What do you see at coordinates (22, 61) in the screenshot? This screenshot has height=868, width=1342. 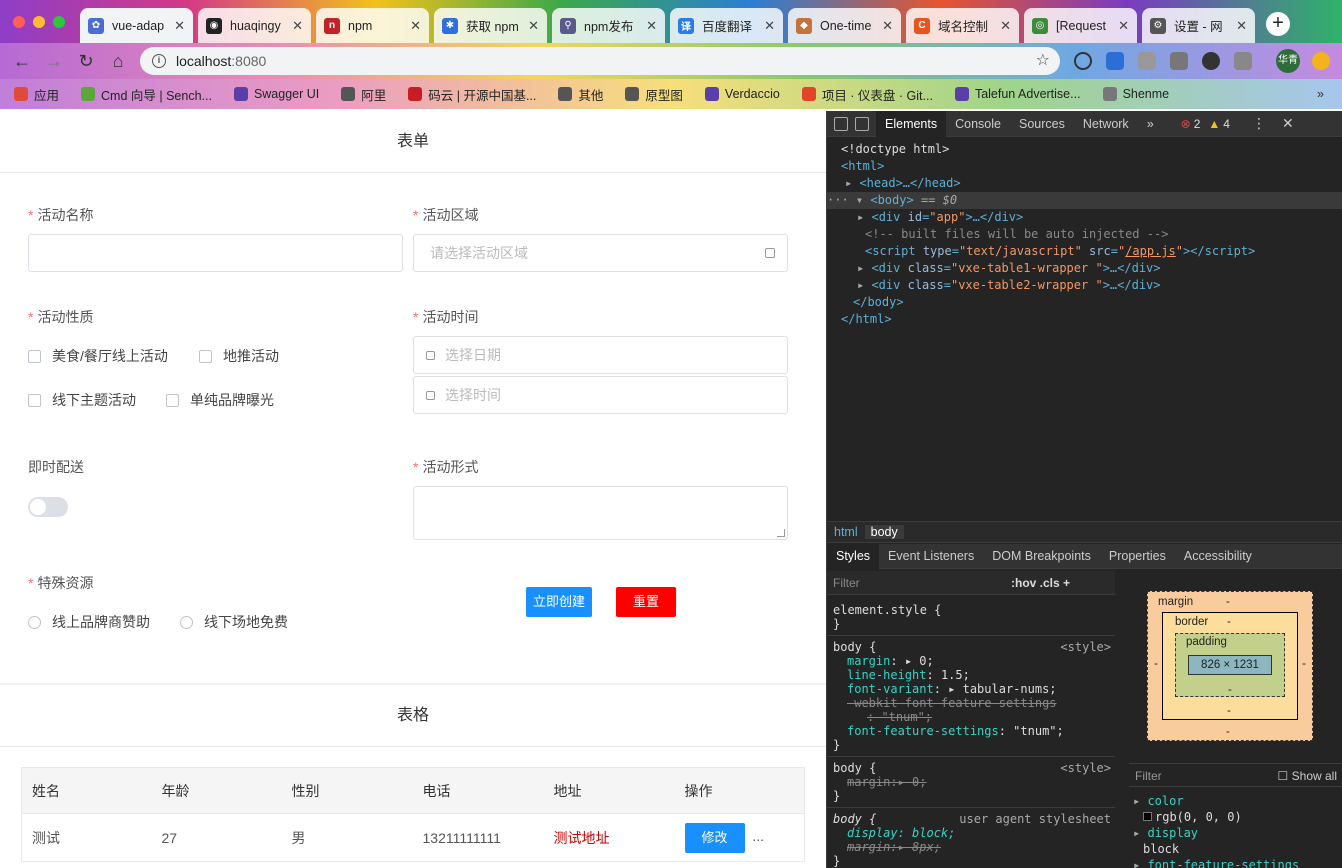 I see `back-icon: ←` at bounding box center [22, 61].